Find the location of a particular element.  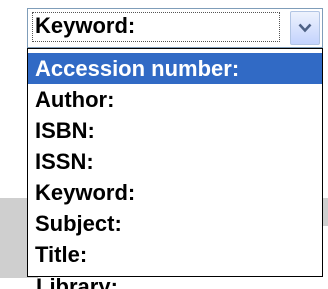

select-current-value: Keyword: is located at coordinates (85, 25).